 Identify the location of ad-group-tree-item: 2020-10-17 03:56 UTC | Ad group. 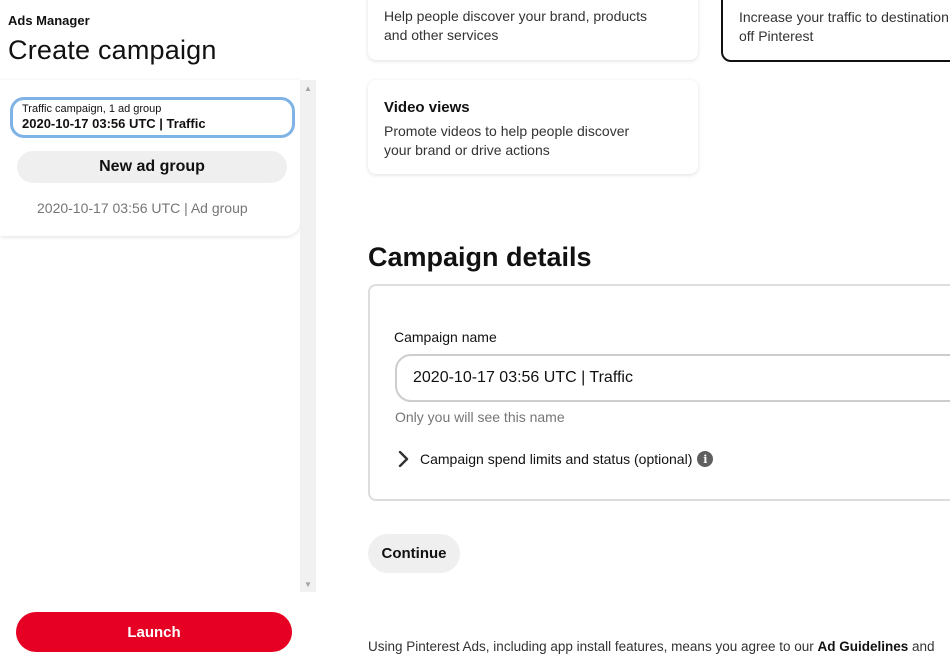
(142, 208).